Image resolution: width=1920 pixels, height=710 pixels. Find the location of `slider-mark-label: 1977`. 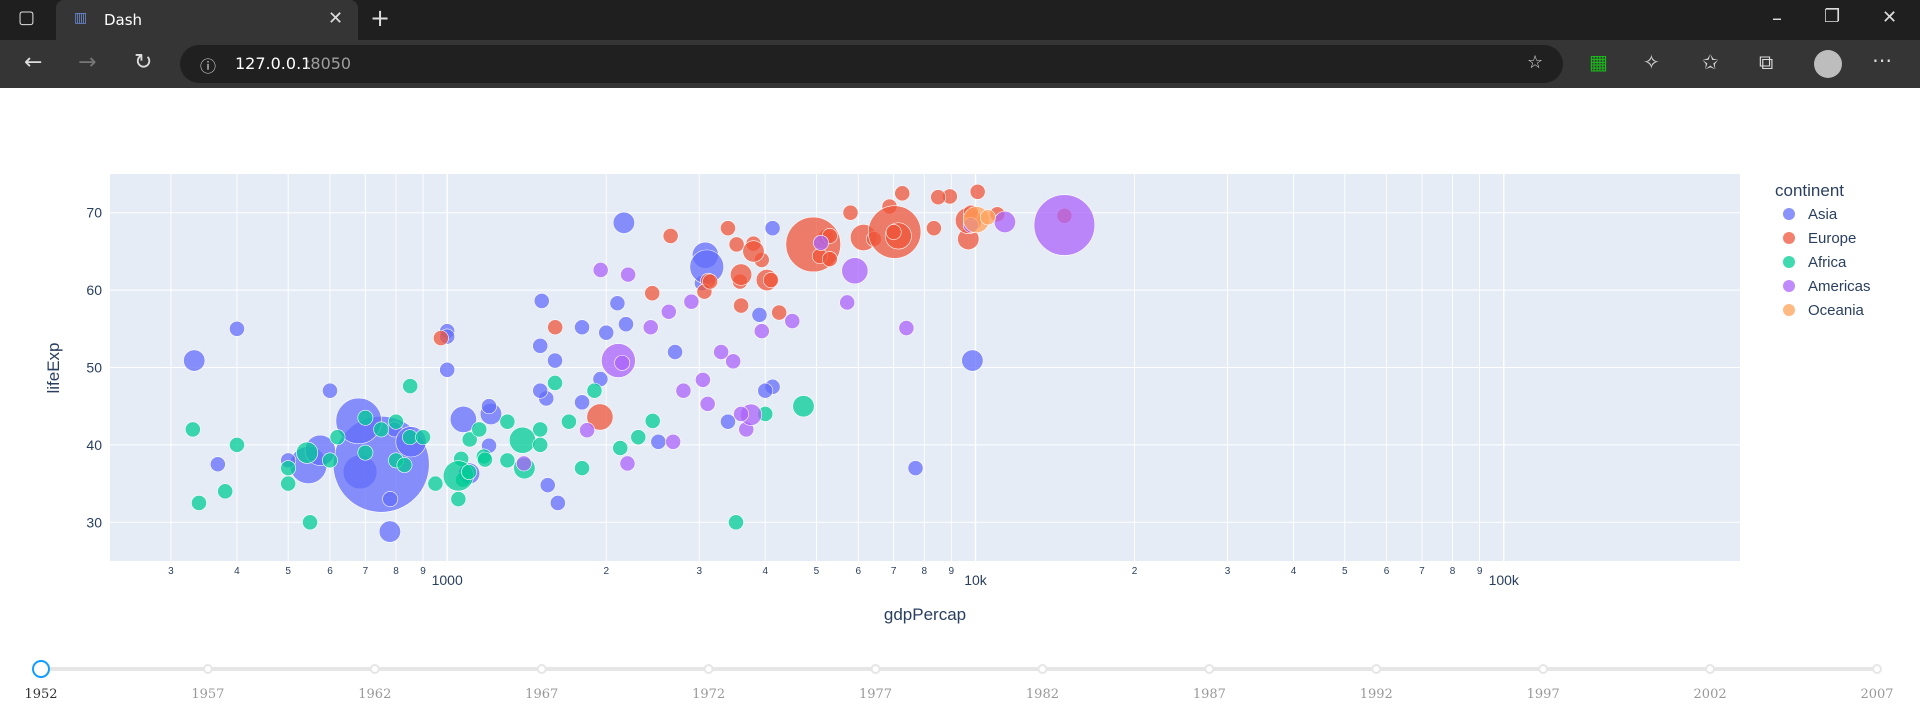

slider-mark-label: 1977 is located at coordinates (875, 694).